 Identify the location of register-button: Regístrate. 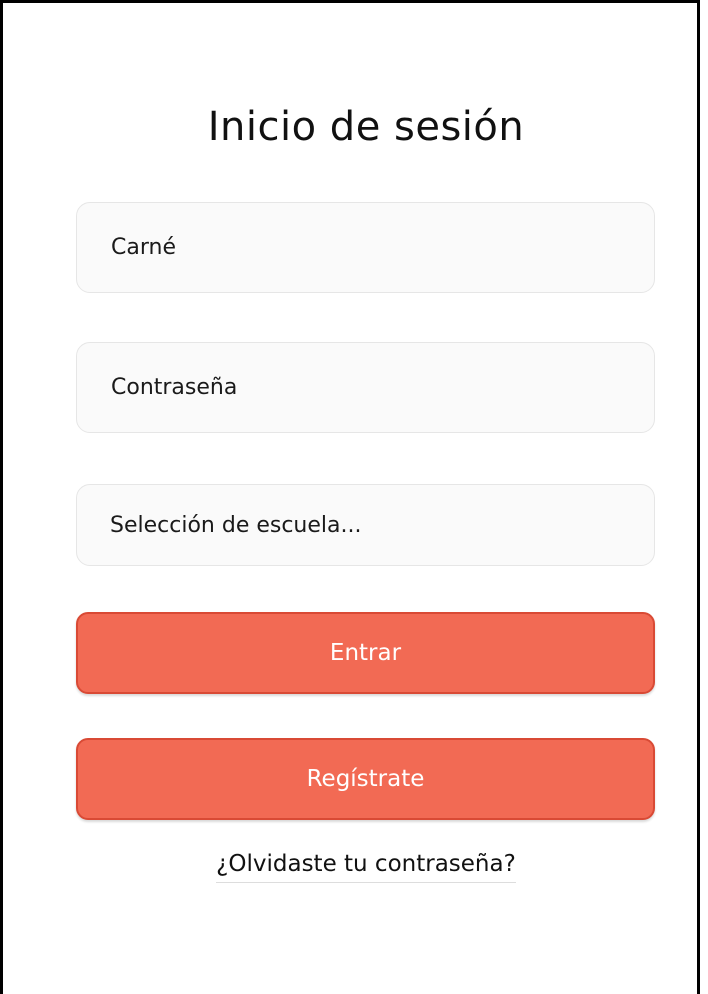
(365, 779).